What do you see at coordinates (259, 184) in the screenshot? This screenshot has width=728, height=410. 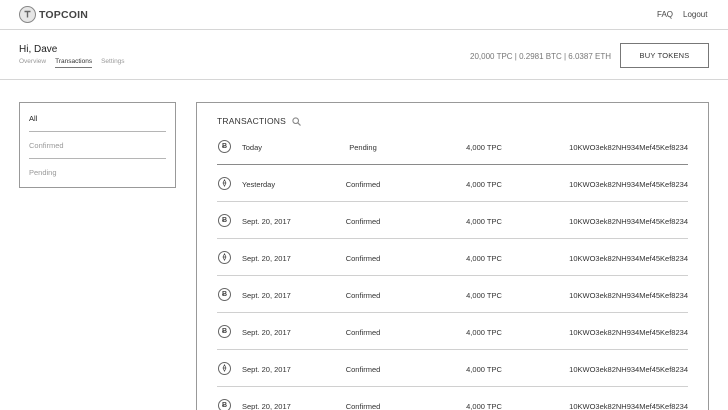 I see `transaction-date: Yesterday` at bounding box center [259, 184].